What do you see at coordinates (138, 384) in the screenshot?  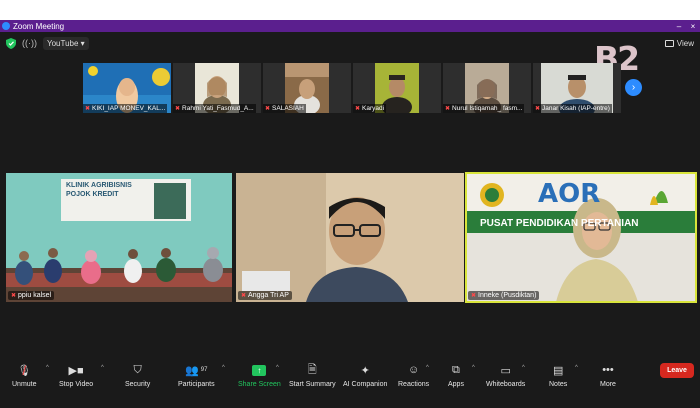 I see `security-label: Security` at bounding box center [138, 384].